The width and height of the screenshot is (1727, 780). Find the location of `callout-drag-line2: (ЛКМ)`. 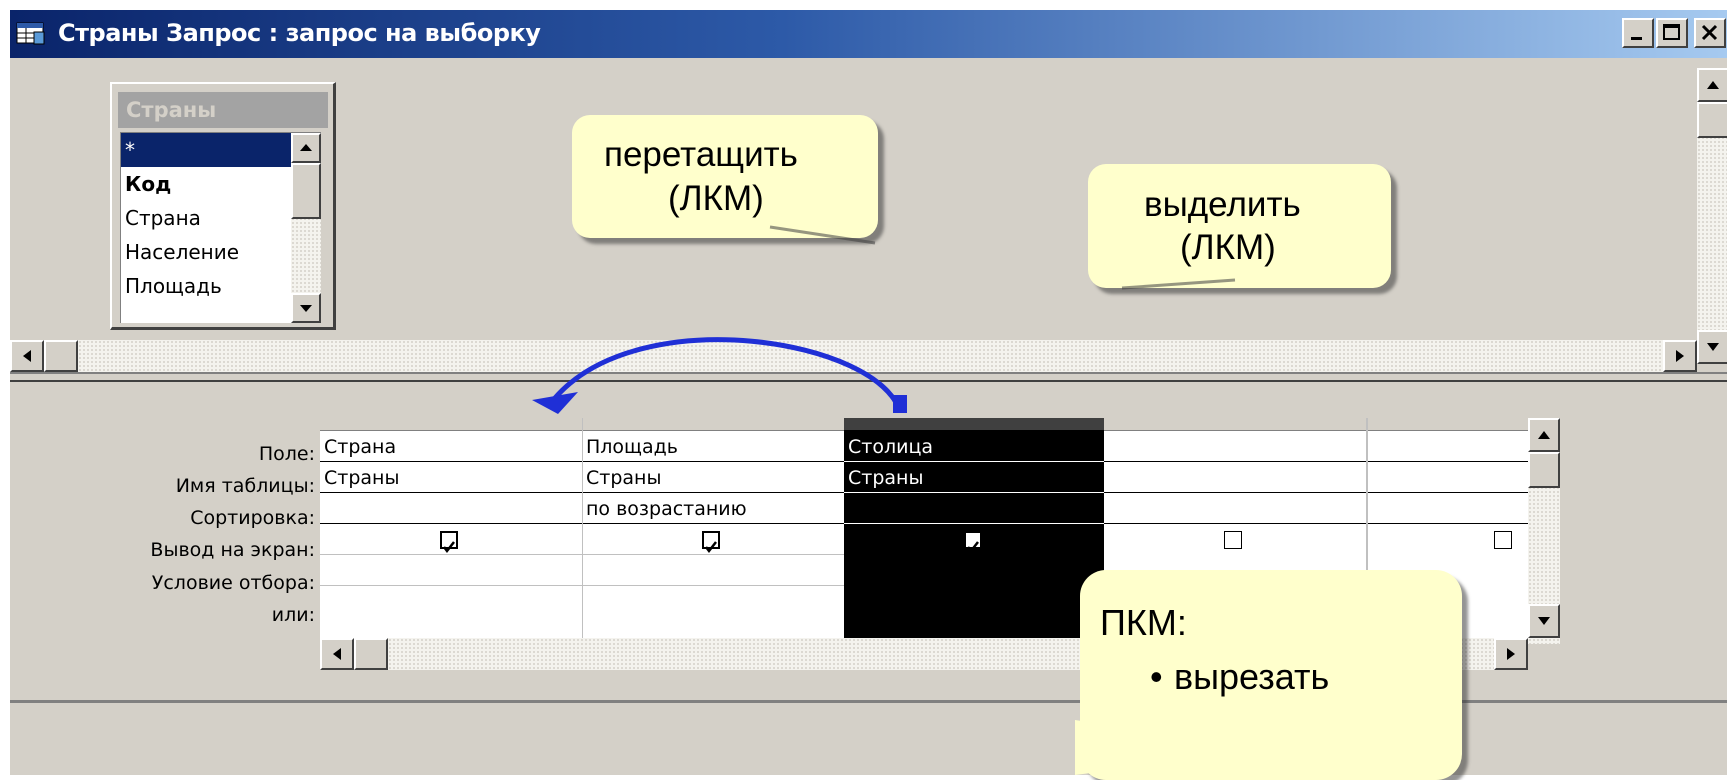

callout-drag-line2: (ЛКМ) is located at coordinates (716, 198).